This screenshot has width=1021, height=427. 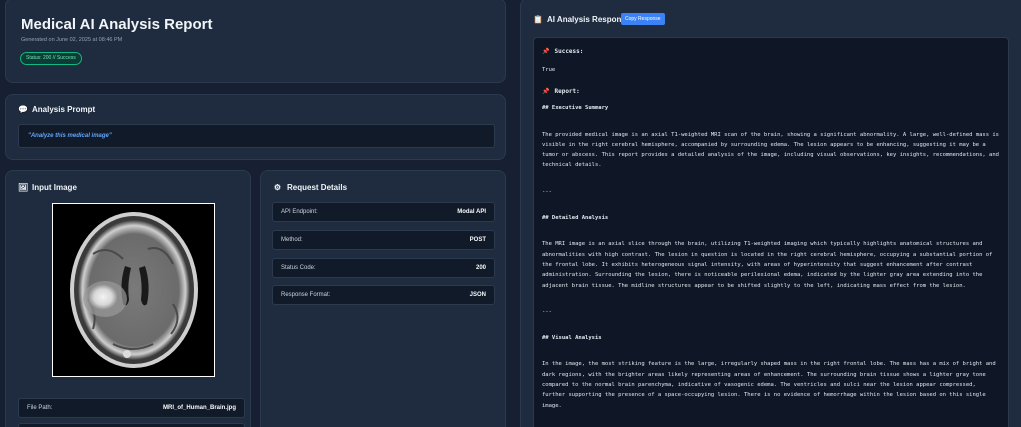 I want to click on response-format-label: Response Format:, so click(x=306, y=295).